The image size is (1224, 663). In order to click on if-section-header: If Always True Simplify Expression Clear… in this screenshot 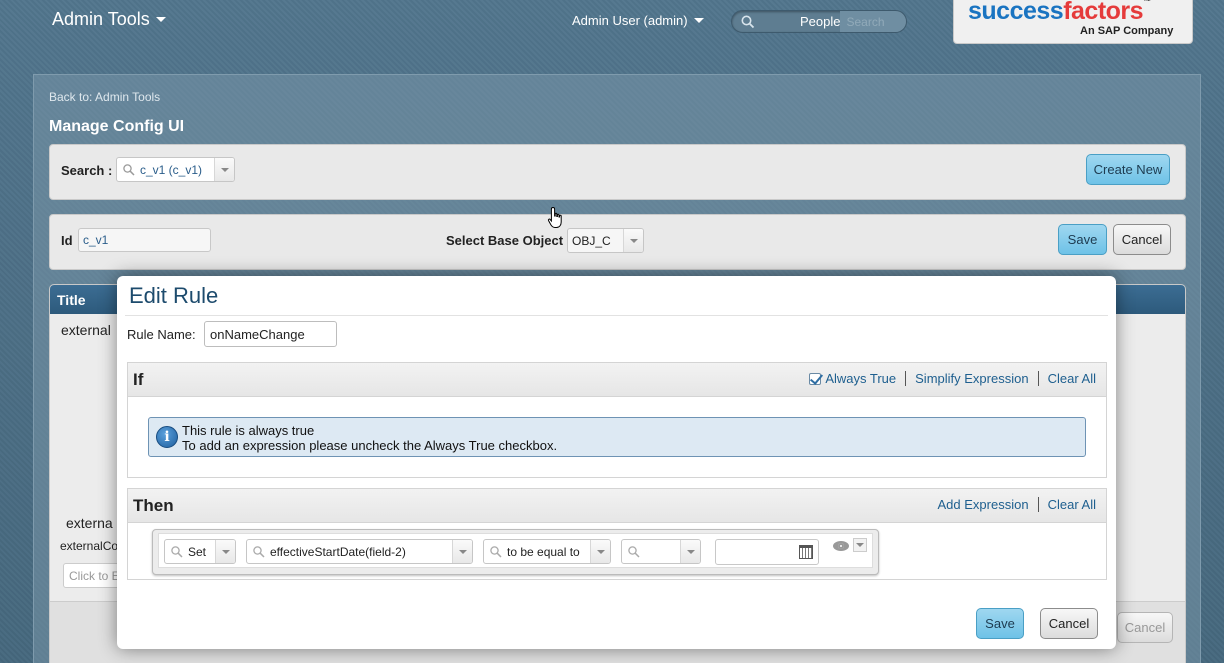, I will do `click(617, 380)`.